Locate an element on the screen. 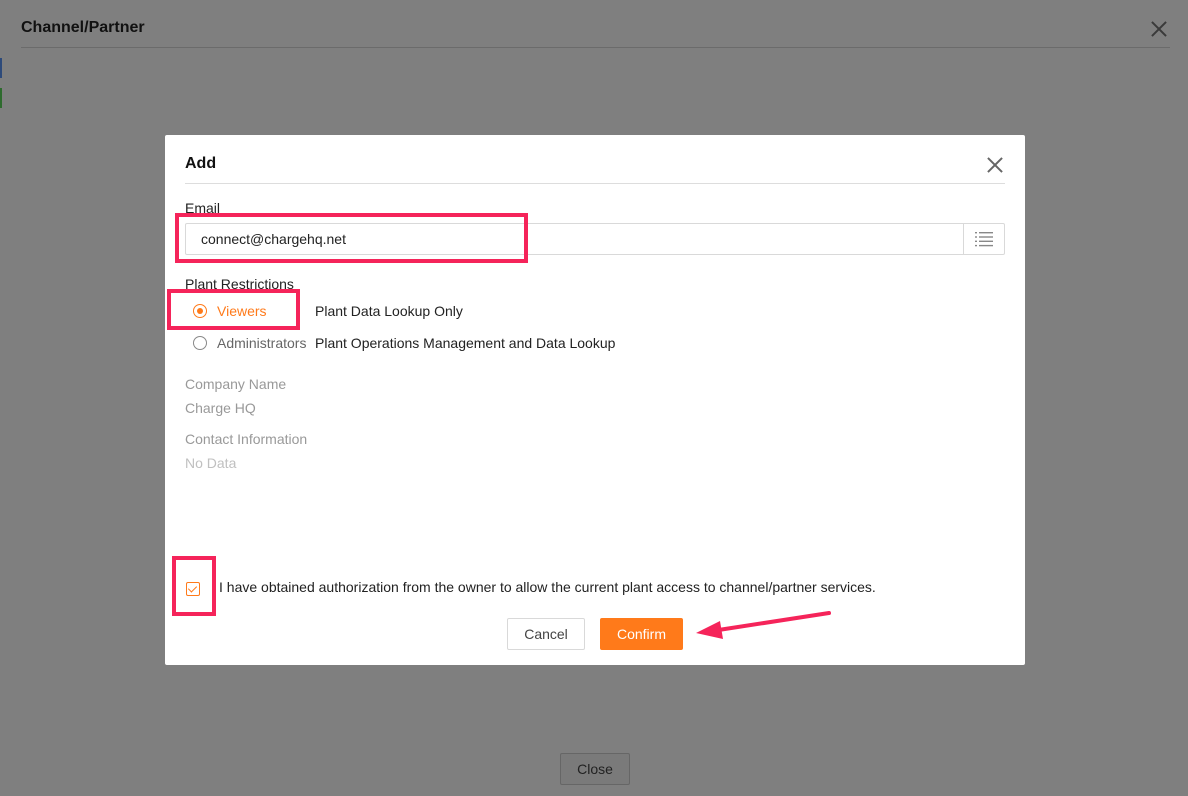 This screenshot has height=796, width=1188. company-name-label: Company Name is located at coordinates (236, 384).